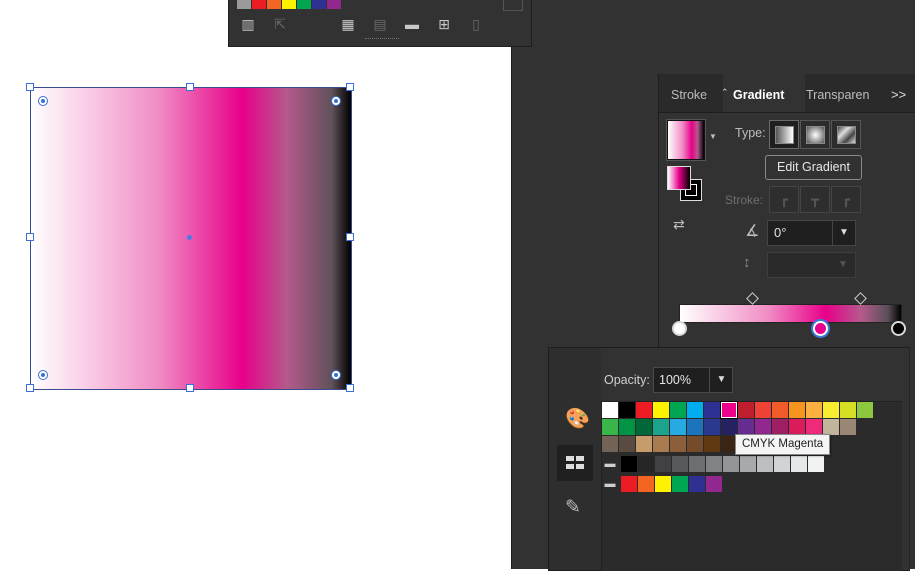  What do you see at coordinates (820, 328) in the screenshot?
I see `gradient-stop-magenta` at bounding box center [820, 328].